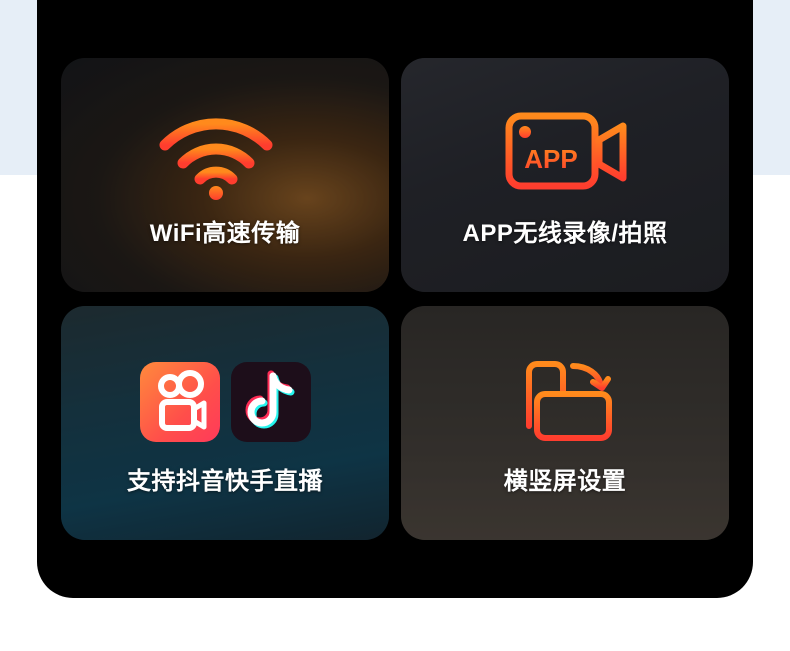 This screenshot has height=651, width=790. What do you see at coordinates (180, 402) in the screenshot?
I see `kuaishou-icon` at bounding box center [180, 402].